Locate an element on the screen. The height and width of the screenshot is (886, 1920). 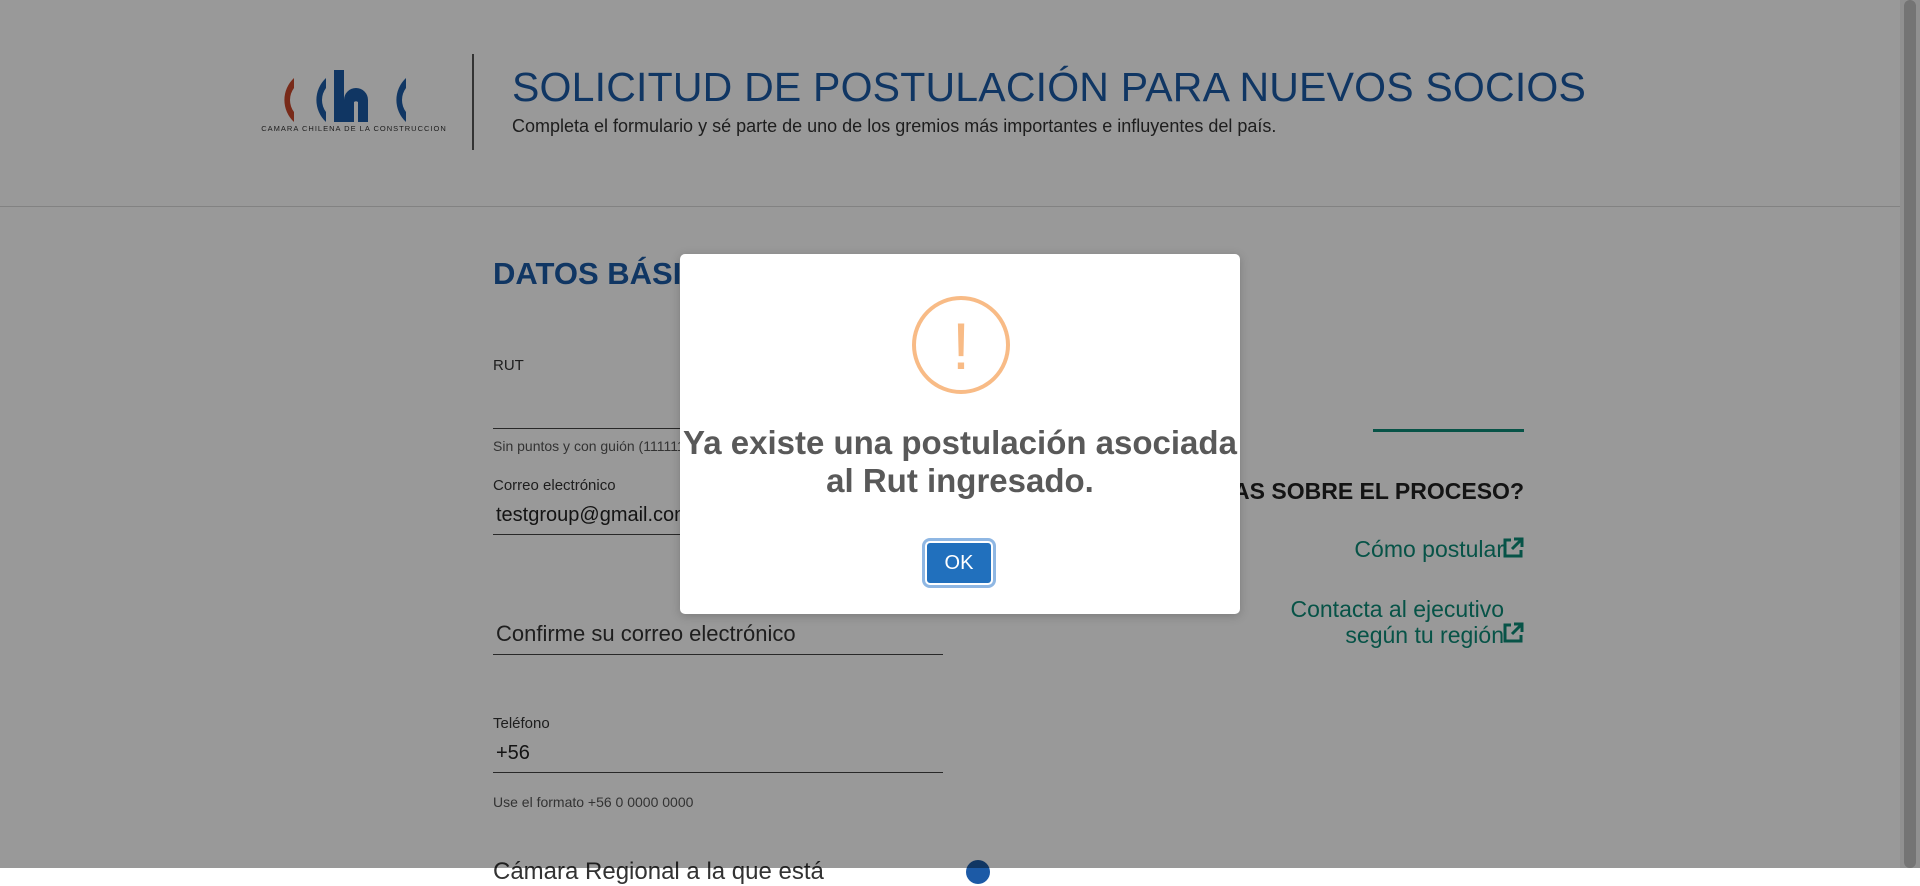
warning-glyph: ! is located at coordinates (961, 346).